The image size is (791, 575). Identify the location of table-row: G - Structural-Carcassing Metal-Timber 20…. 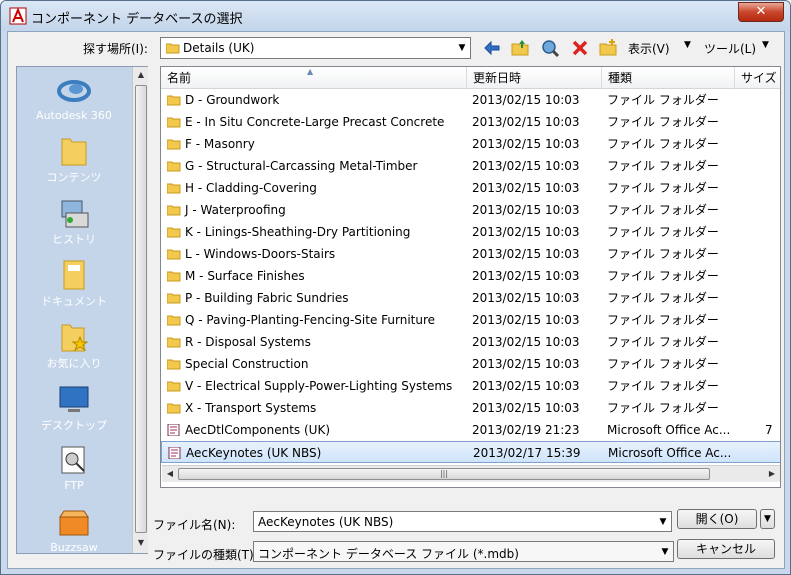
(470, 166).